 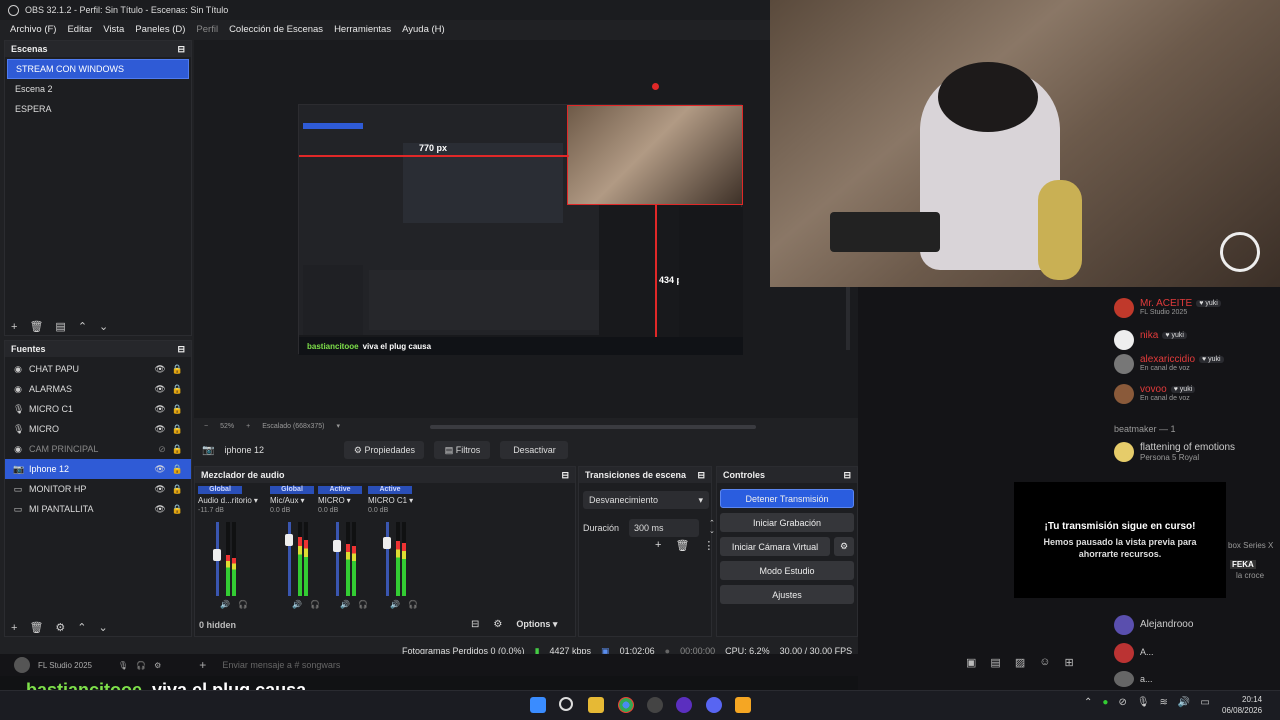 What do you see at coordinates (593, 427) in the screenshot?
I see `preview-scrollbar` at bounding box center [593, 427].